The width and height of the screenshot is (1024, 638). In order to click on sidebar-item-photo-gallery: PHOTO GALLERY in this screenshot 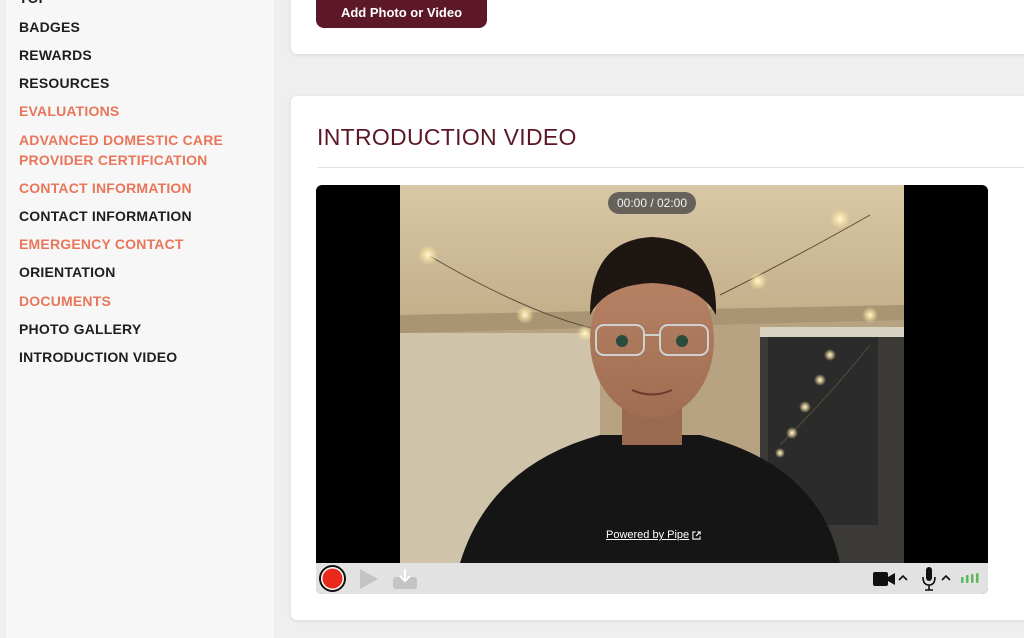, I will do `click(139, 329)`.